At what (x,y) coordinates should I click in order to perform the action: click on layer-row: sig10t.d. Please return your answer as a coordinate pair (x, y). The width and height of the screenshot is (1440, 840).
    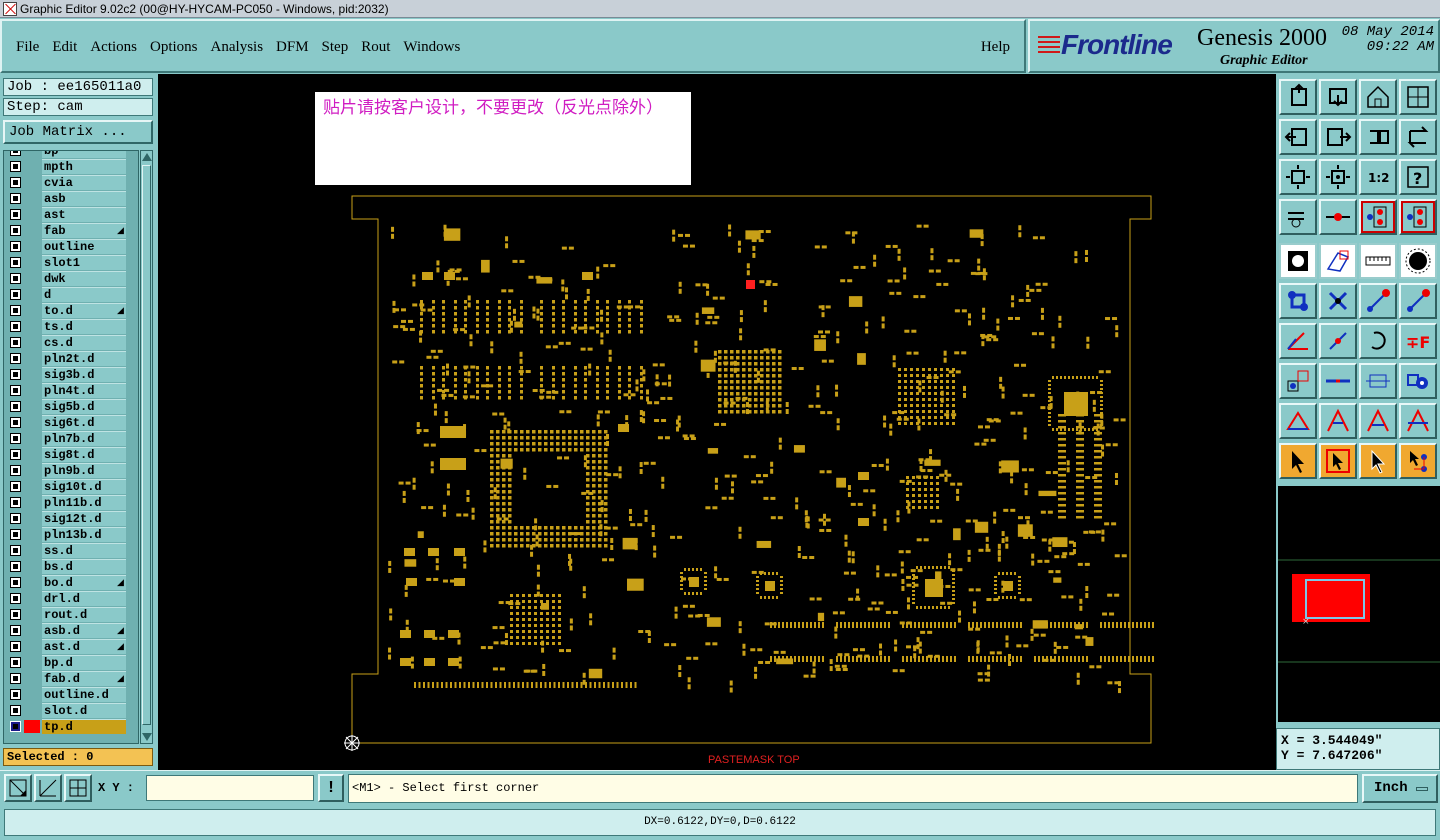
    Looking at the image, I should click on (71, 487).